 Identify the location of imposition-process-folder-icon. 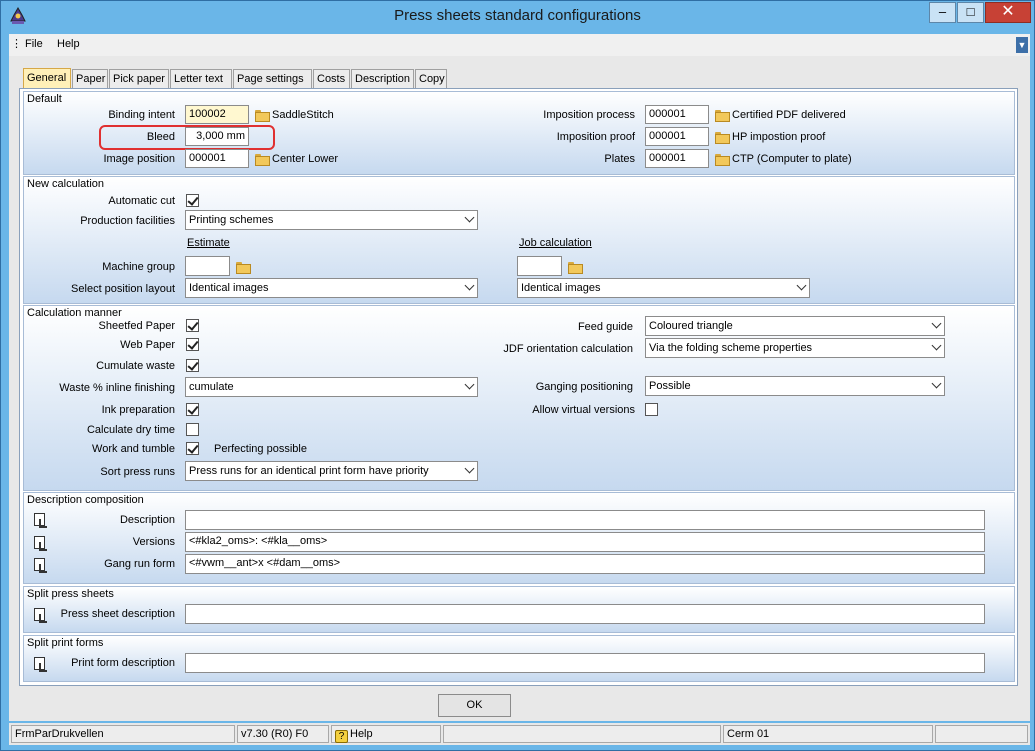
(722, 116).